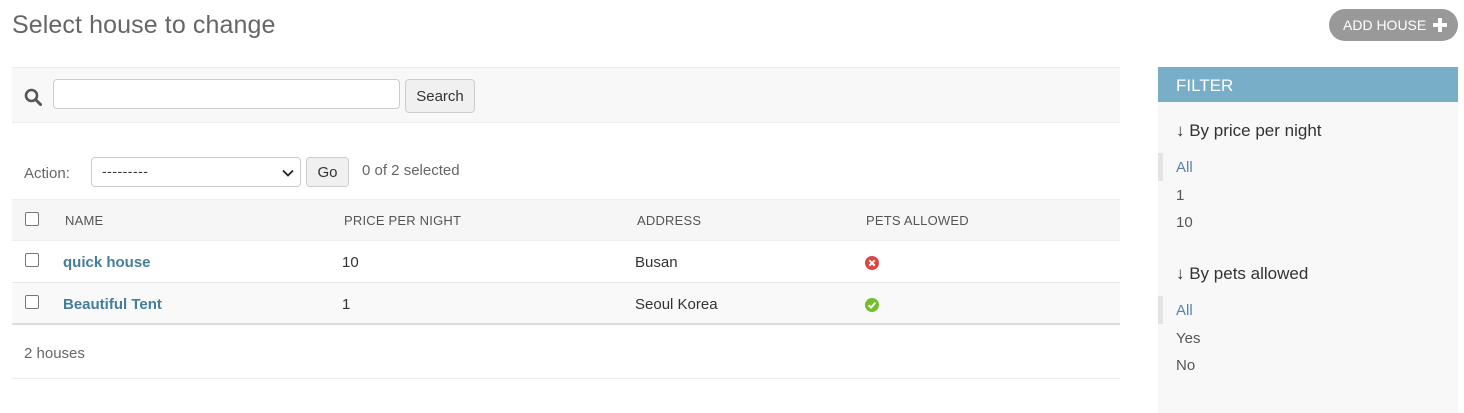 This screenshot has height=413, width=1464. Describe the element at coordinates (327, 172) in the screenshot. I see `go-button: Go` at that location.